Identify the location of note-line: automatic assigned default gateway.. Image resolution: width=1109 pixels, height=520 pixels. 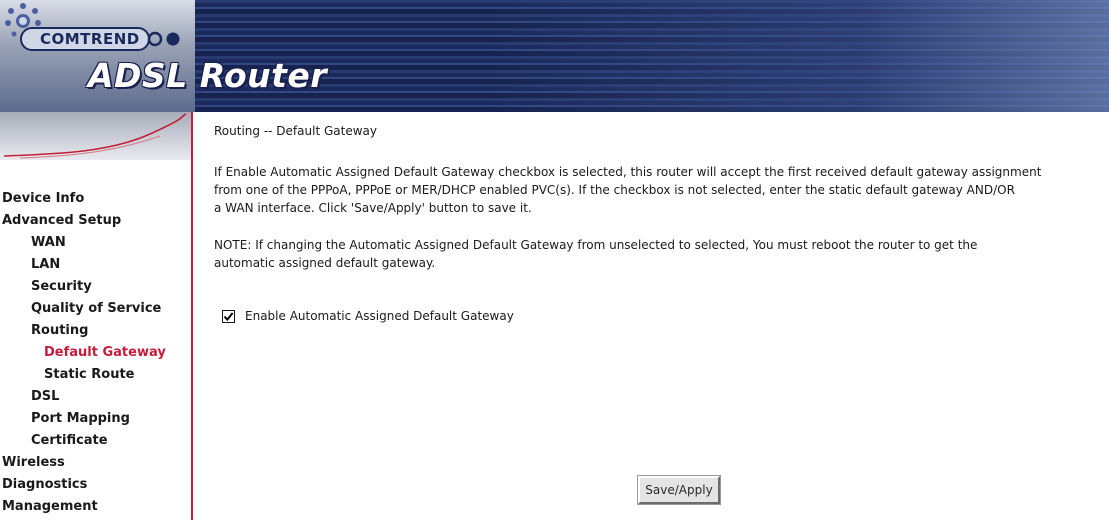
(325, 263).